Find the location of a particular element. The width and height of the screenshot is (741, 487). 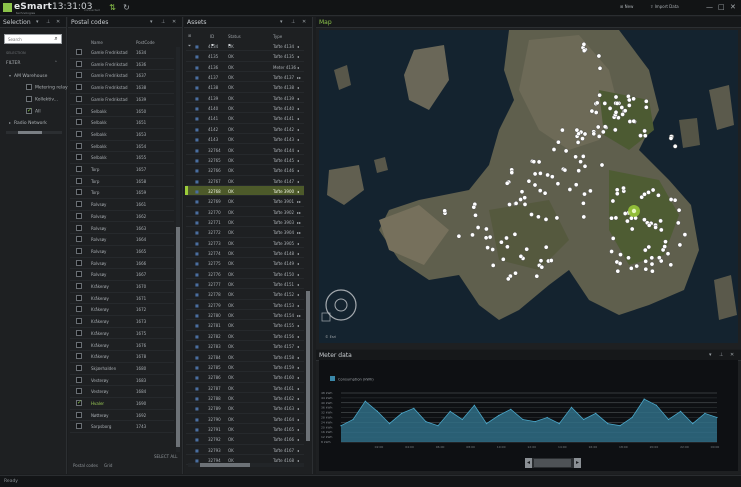

asset-row: ■ 32776 OK Tafte 4150 ◂ is located at coordinates (245, 274).